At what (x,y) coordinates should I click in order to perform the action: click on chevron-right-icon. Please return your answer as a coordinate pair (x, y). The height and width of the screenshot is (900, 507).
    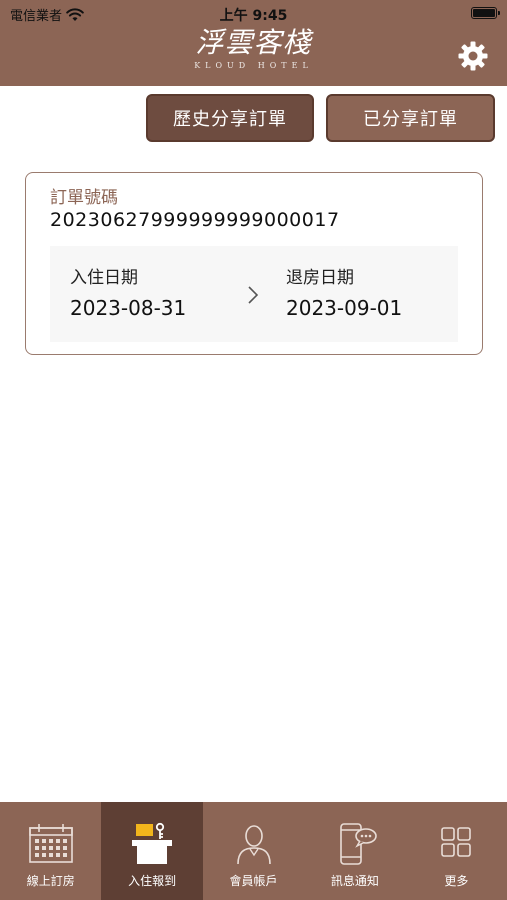
    Looking at the image, I should click on (253, 295).